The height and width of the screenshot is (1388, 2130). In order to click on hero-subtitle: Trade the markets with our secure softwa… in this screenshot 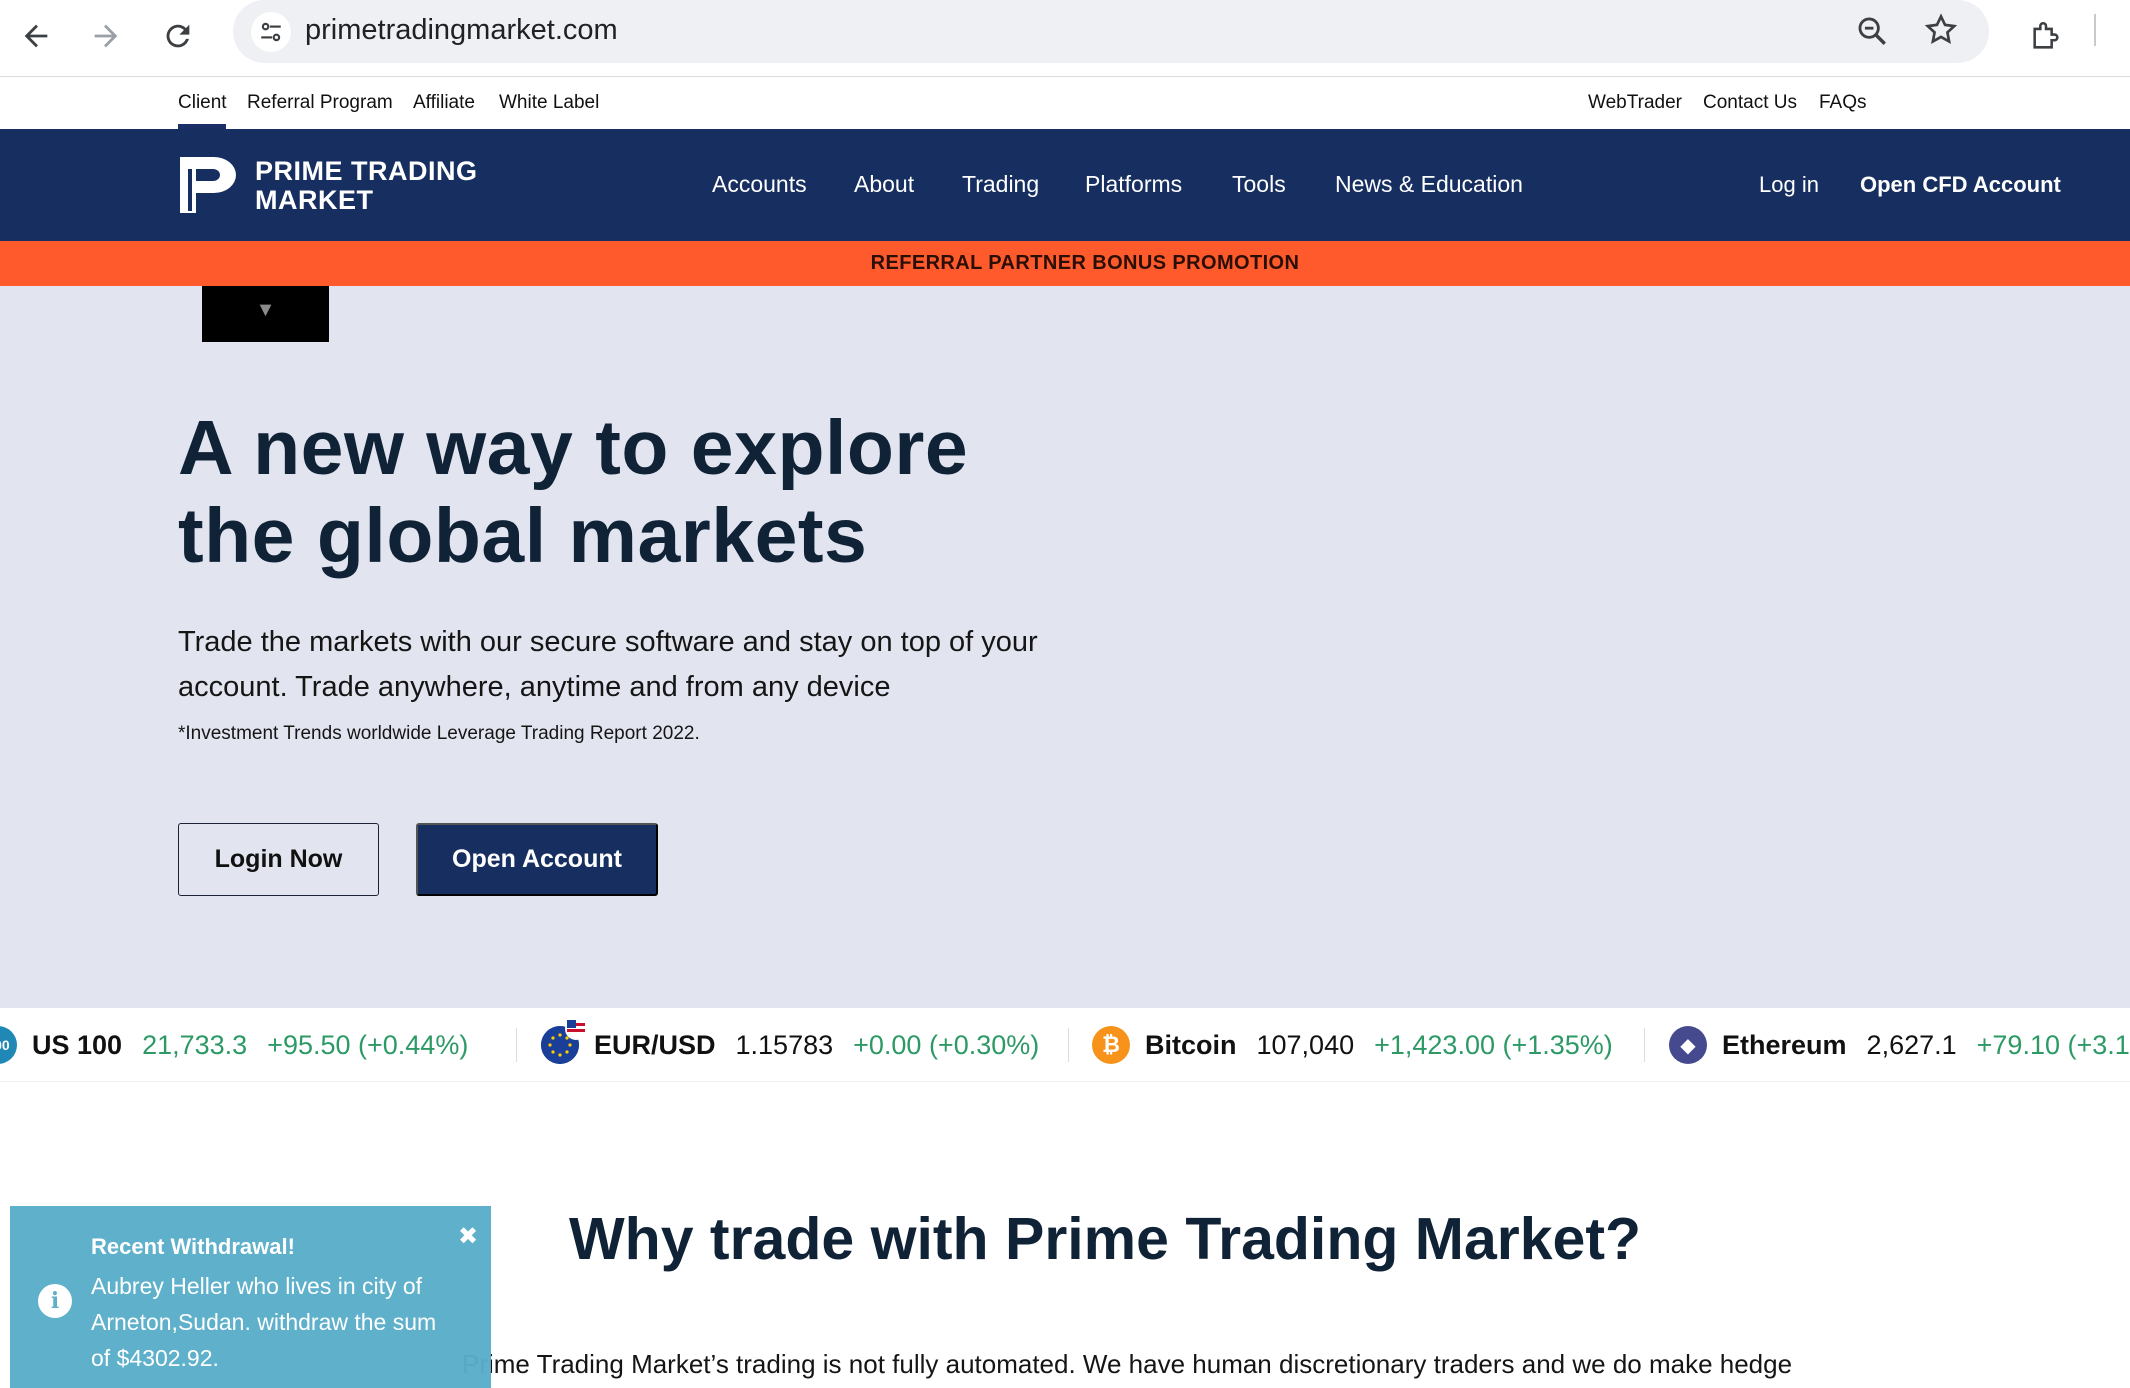, I will do `click(608, 664)`.